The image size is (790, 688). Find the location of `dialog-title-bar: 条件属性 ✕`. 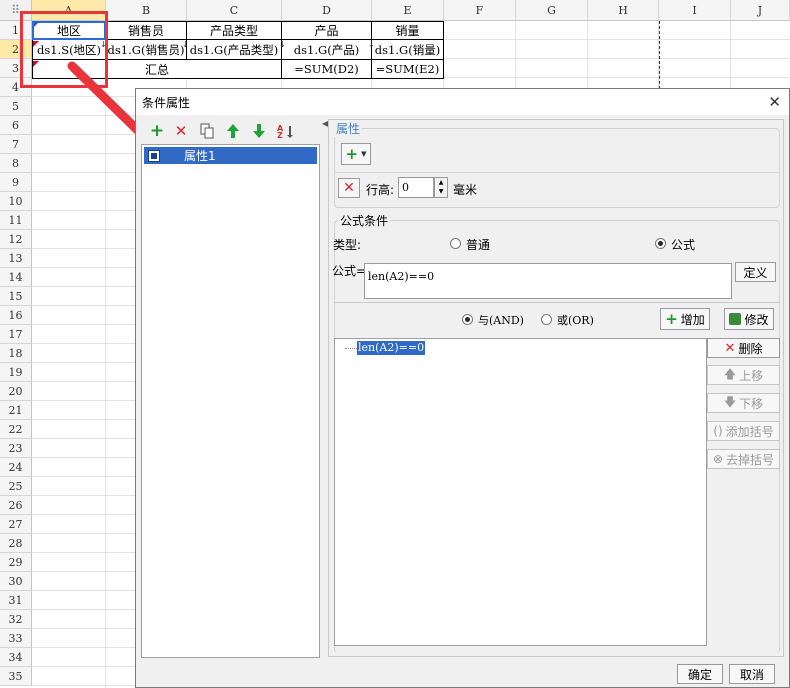

dialog-title-bar: 条件属性 ✕ is located at coordinates (462, 102).